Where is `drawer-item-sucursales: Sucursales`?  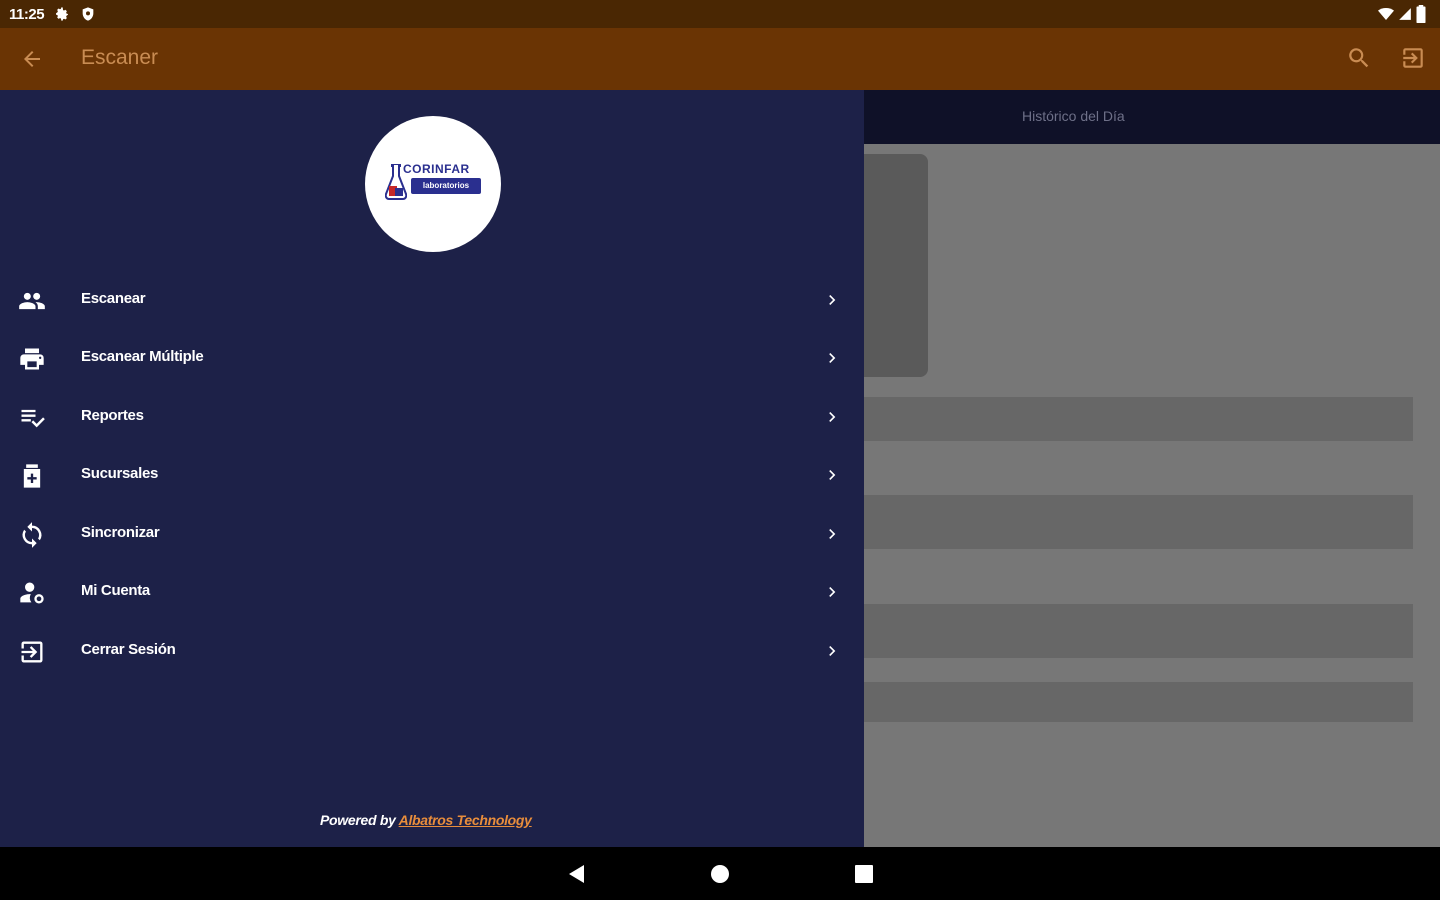
drawer-item-sucursales: Sucursales is located at coordinates (432, 475).